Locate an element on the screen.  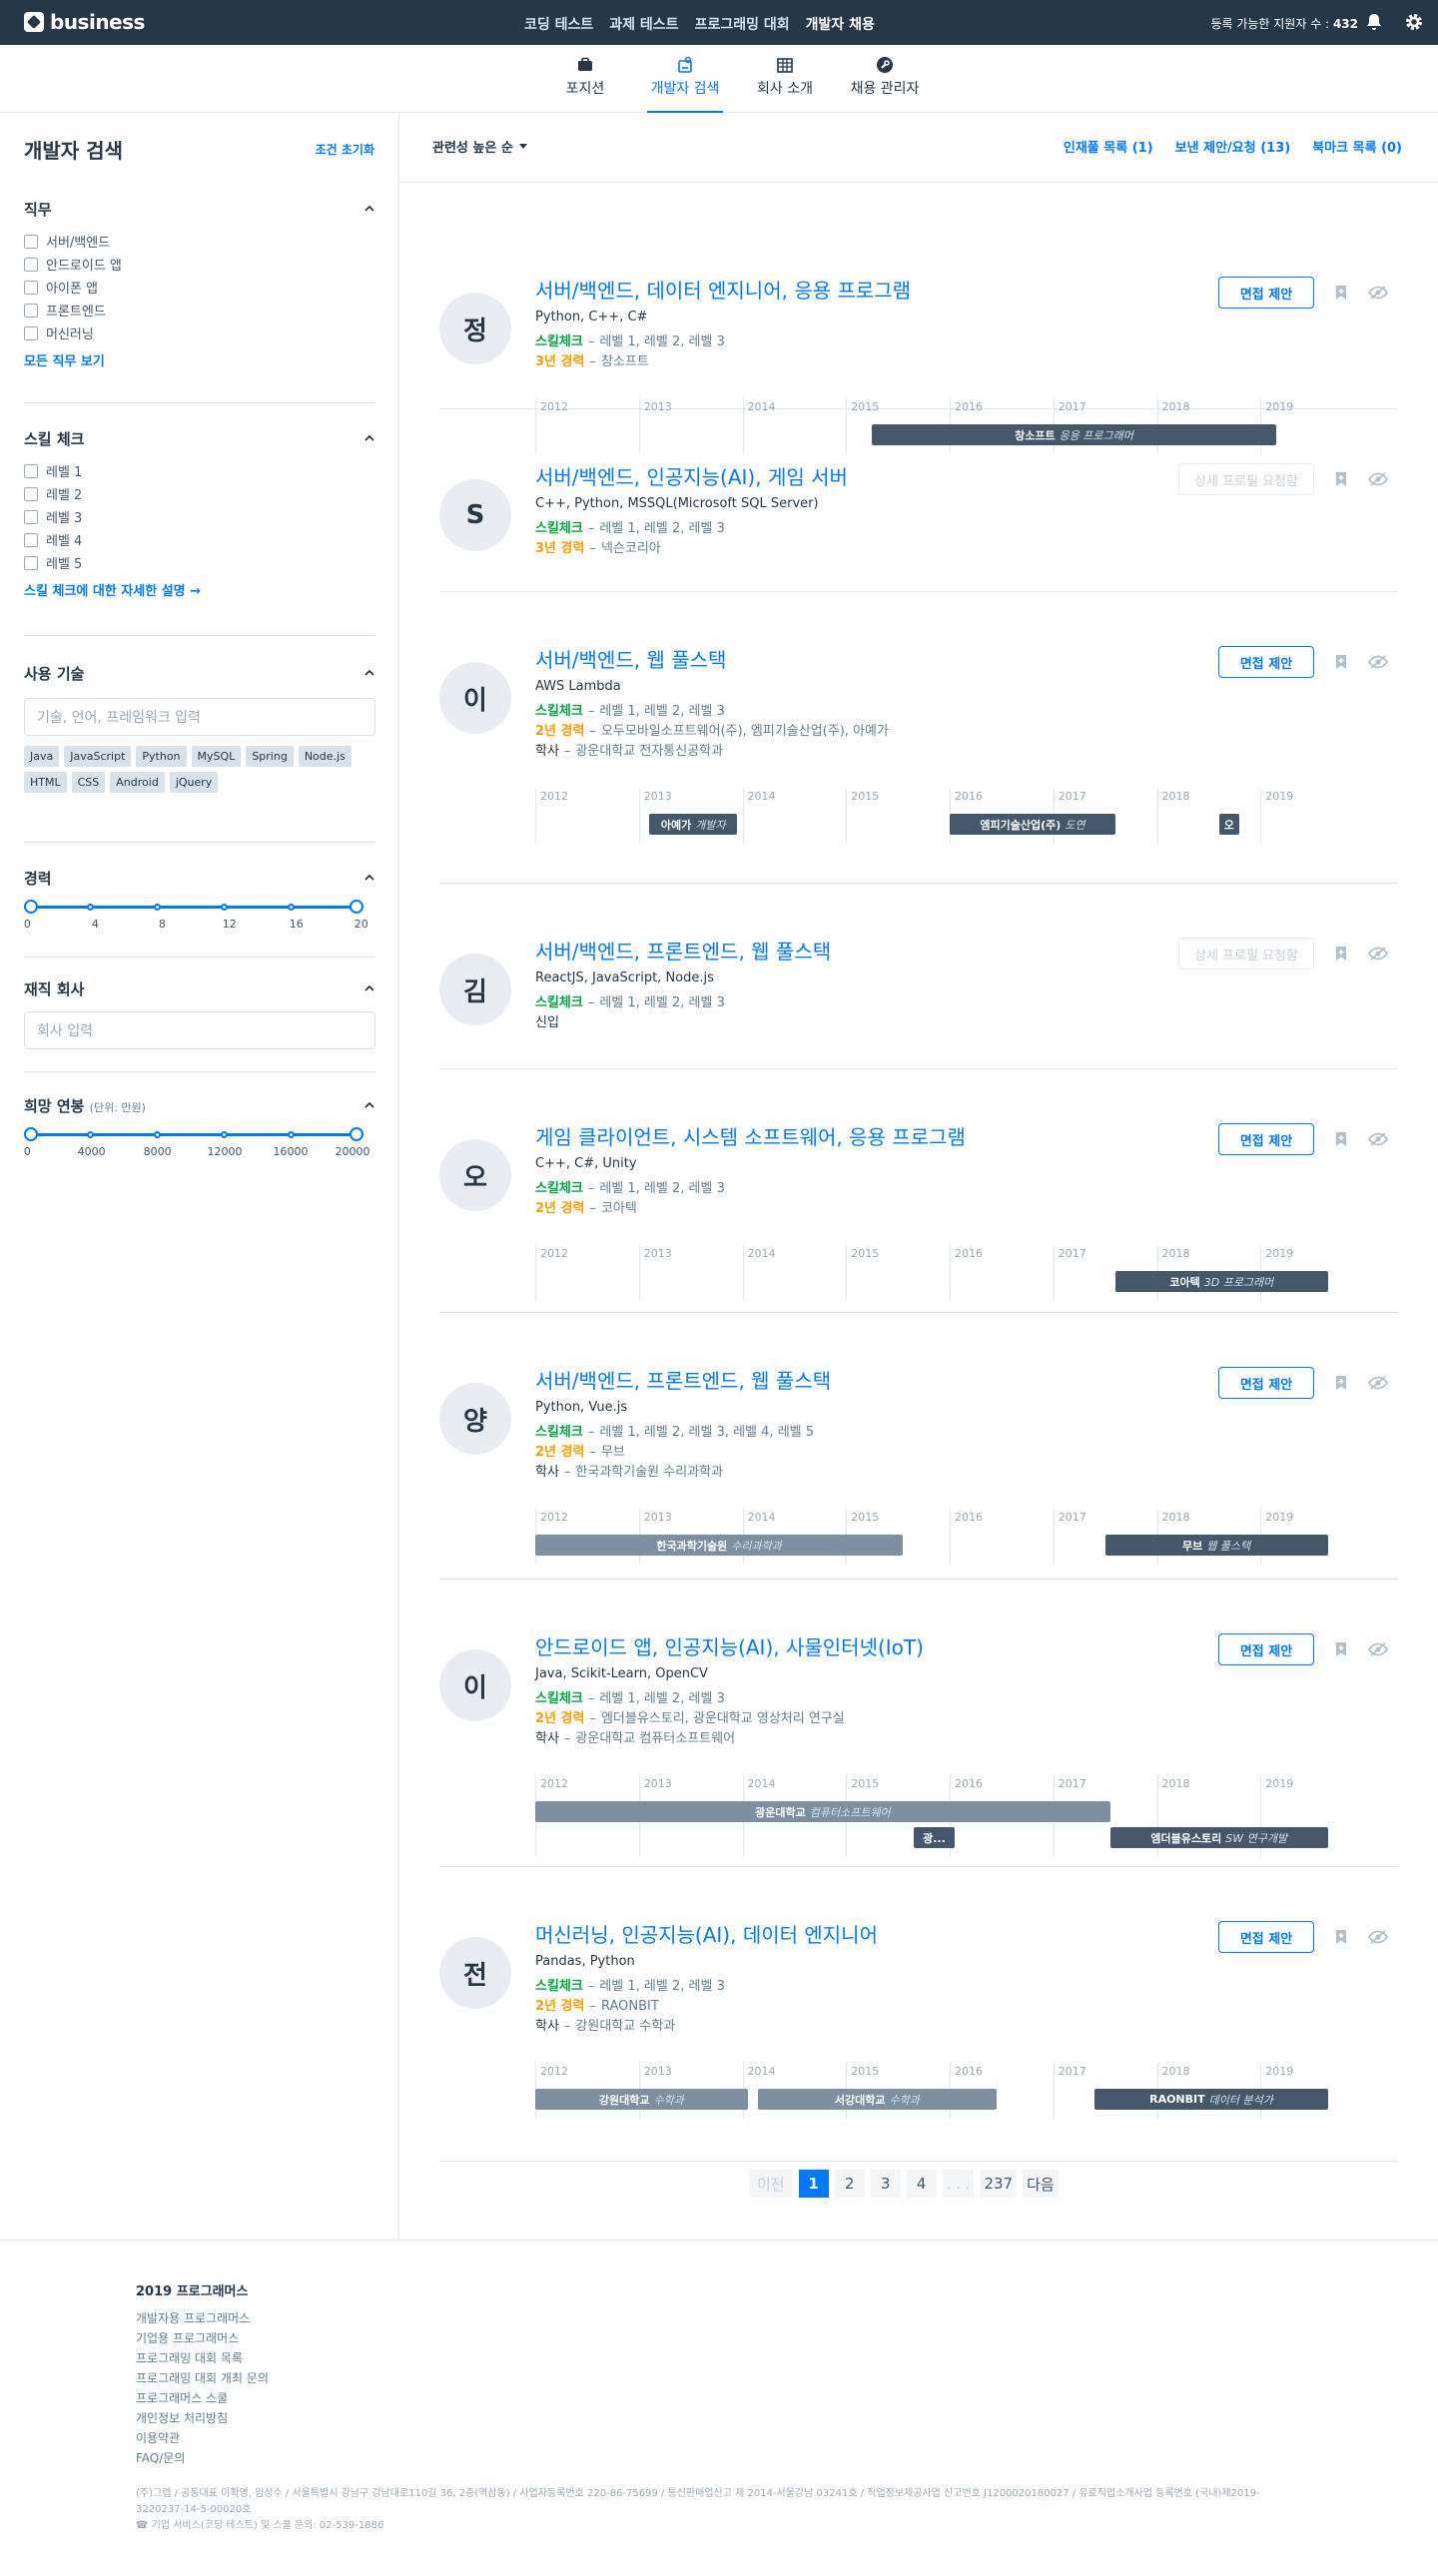
candidate-title: 안드로이드 앱, 인공지능(AI), 사물인터넷(IoT) is located at coordinates (729, 1645).